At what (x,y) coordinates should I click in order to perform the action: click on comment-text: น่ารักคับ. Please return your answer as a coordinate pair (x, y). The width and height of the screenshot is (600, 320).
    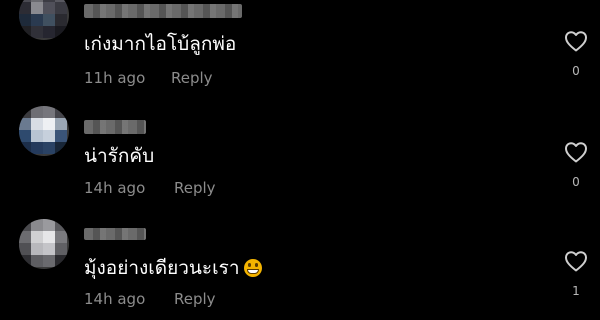
    Looking at the image, I should click on (119, 156).